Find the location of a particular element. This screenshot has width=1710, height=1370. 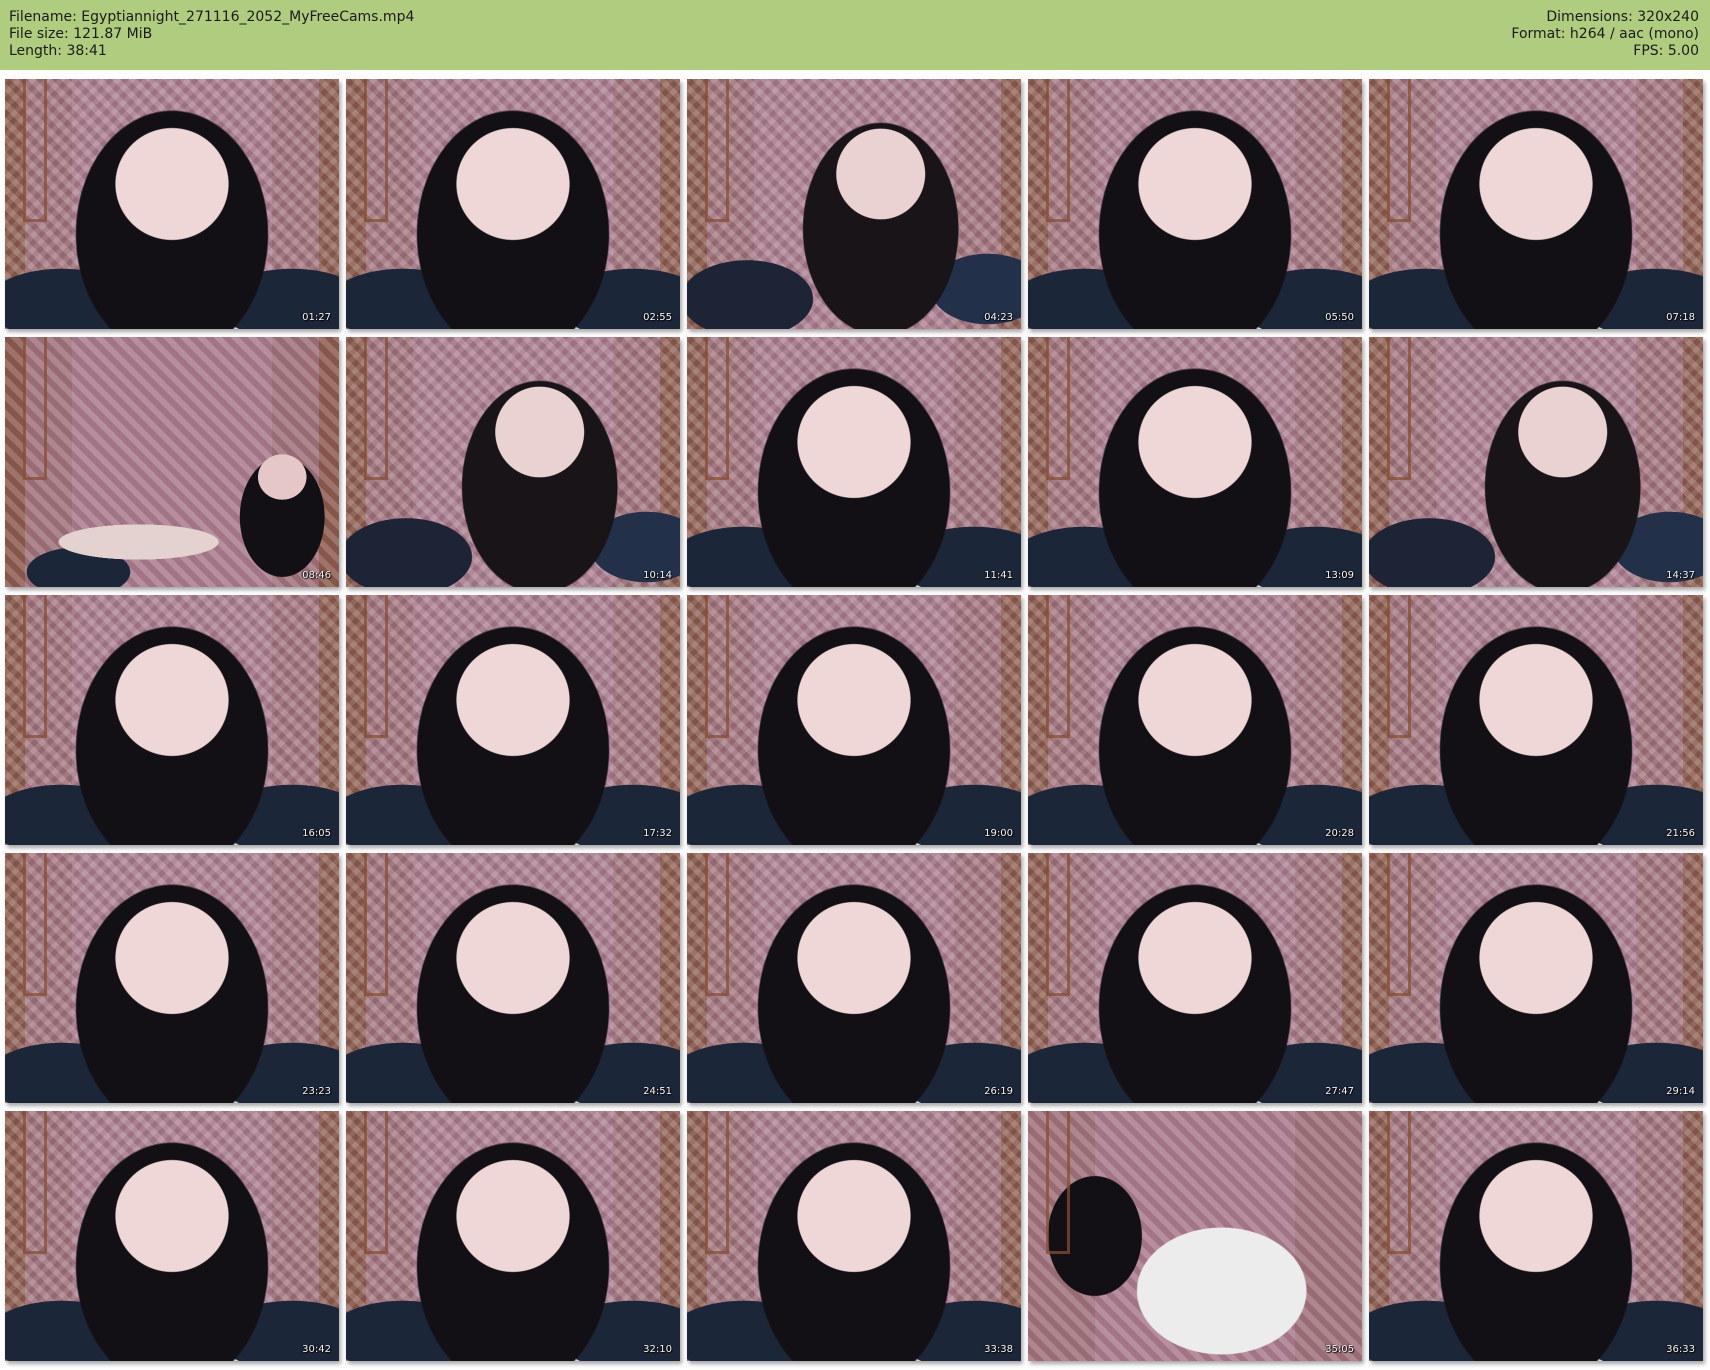

thumbnail-timestamp: 30:42 is located at coordinates (316, 1349).